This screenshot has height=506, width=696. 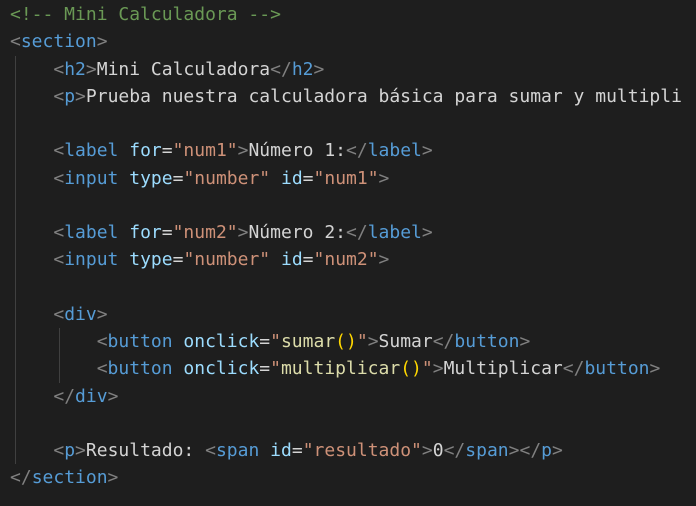 I want to click on code-line: <label for="num2">Número 2:</label>, so click(x=353, y=232).